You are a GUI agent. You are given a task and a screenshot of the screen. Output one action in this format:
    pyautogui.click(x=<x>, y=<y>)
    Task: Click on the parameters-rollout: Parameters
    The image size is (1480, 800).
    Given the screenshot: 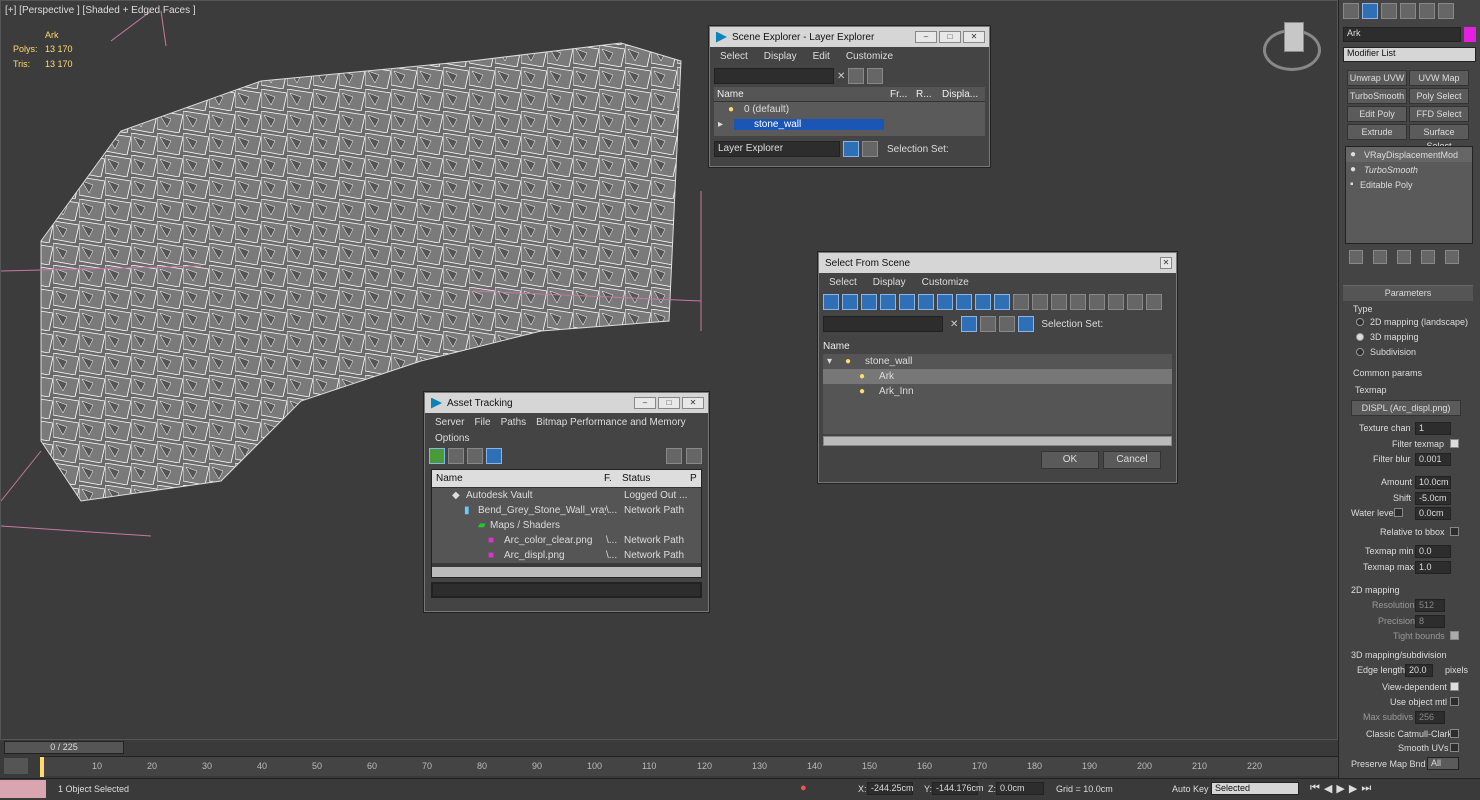 What is the action you would take?
    pyautogui.click(x=1408, y=293)
    